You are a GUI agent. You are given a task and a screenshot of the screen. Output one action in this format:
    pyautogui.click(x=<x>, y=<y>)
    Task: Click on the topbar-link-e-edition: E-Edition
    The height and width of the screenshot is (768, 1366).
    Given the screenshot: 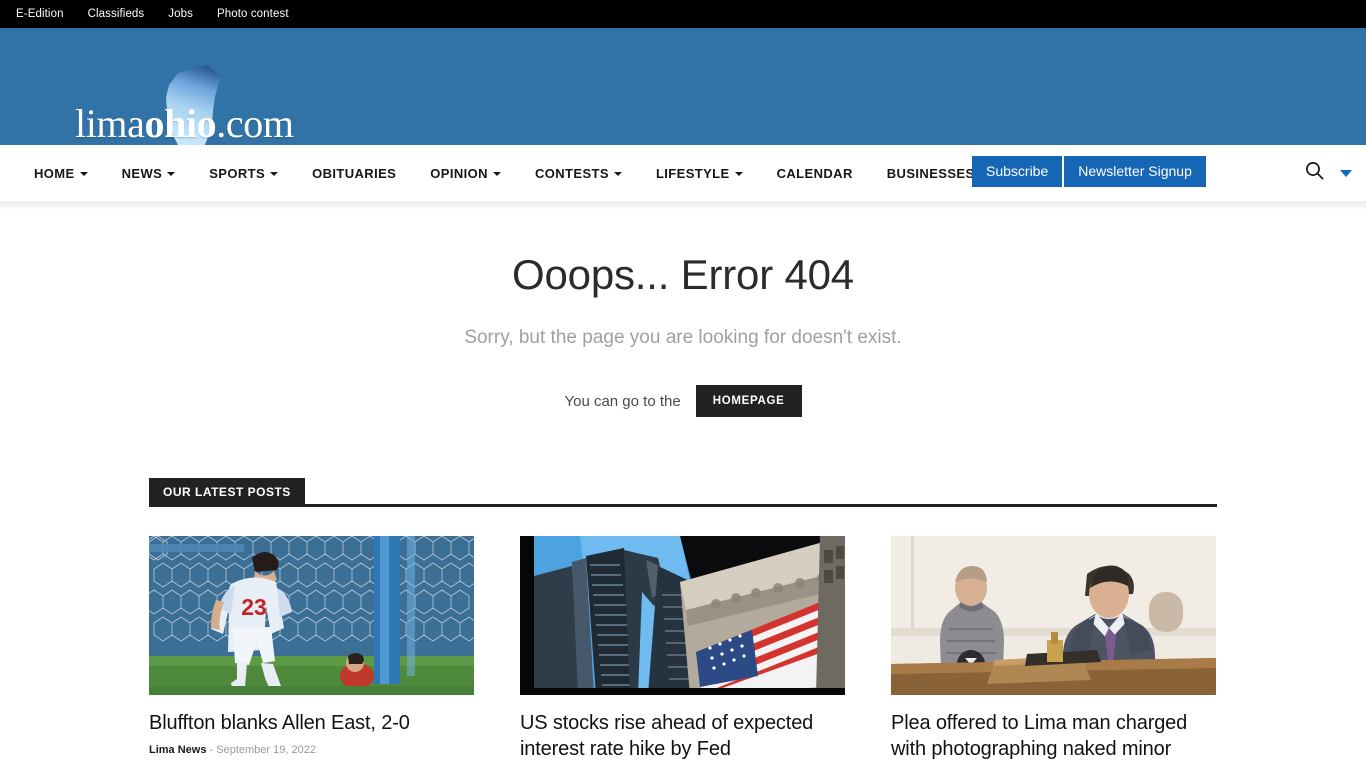 What is the action you would take?
    pyautogui.click(x=40, y=14)
    